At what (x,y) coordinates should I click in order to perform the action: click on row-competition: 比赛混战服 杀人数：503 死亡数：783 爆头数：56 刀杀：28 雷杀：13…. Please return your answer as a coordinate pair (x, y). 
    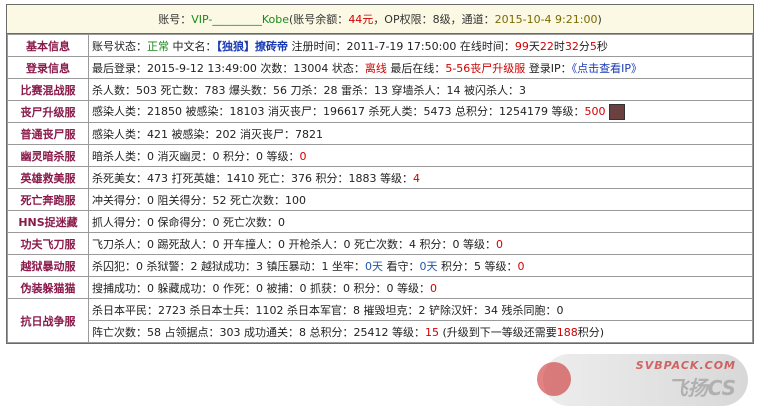
    Looking at the image, I should click on (380, 89).